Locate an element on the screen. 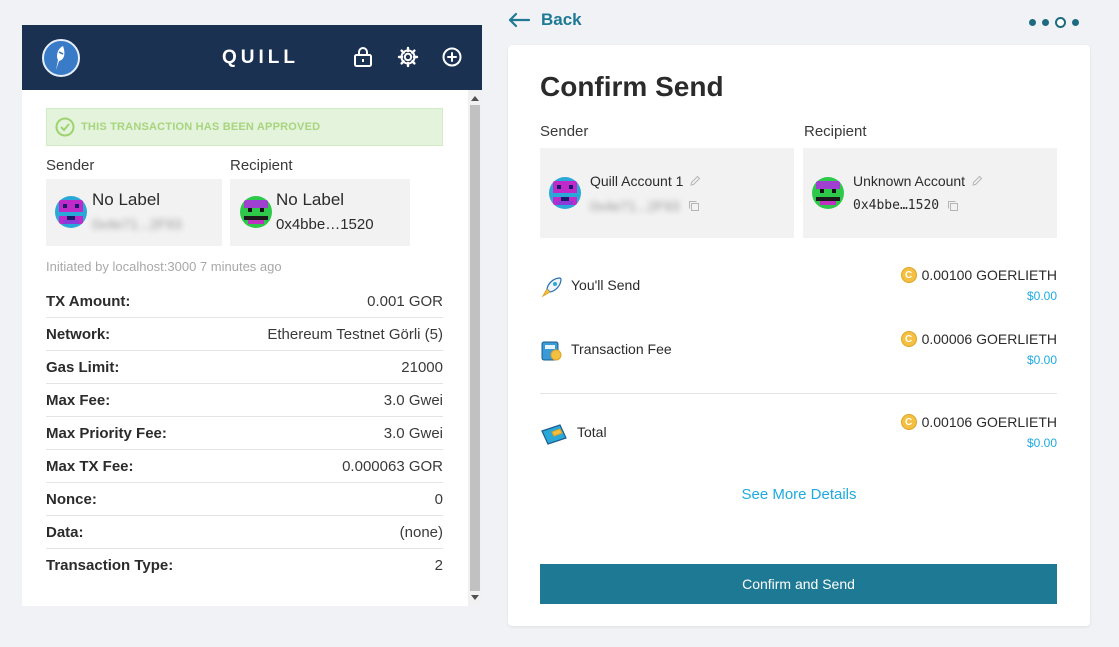 The image size is (1119, 647). detail-row: Max TX Fee: 0.000063 GOR is located at coordinates (244, 466).